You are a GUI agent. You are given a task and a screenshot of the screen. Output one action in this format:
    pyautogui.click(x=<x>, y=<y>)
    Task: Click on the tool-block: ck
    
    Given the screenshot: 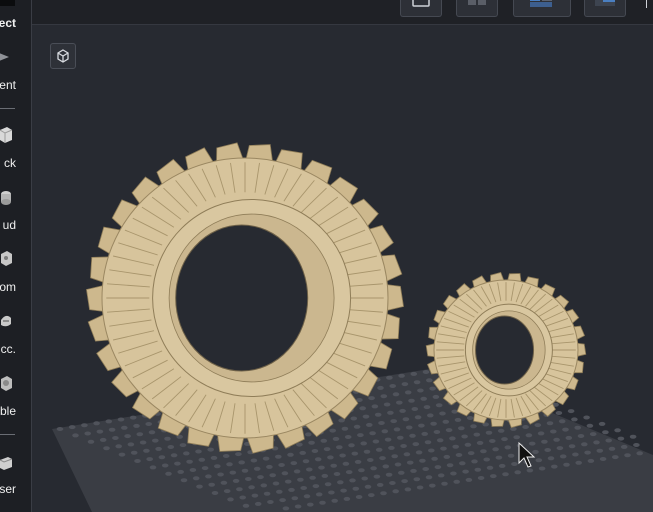 What is the action you would take?
    pyautogui.click(x=15, y=148)
    